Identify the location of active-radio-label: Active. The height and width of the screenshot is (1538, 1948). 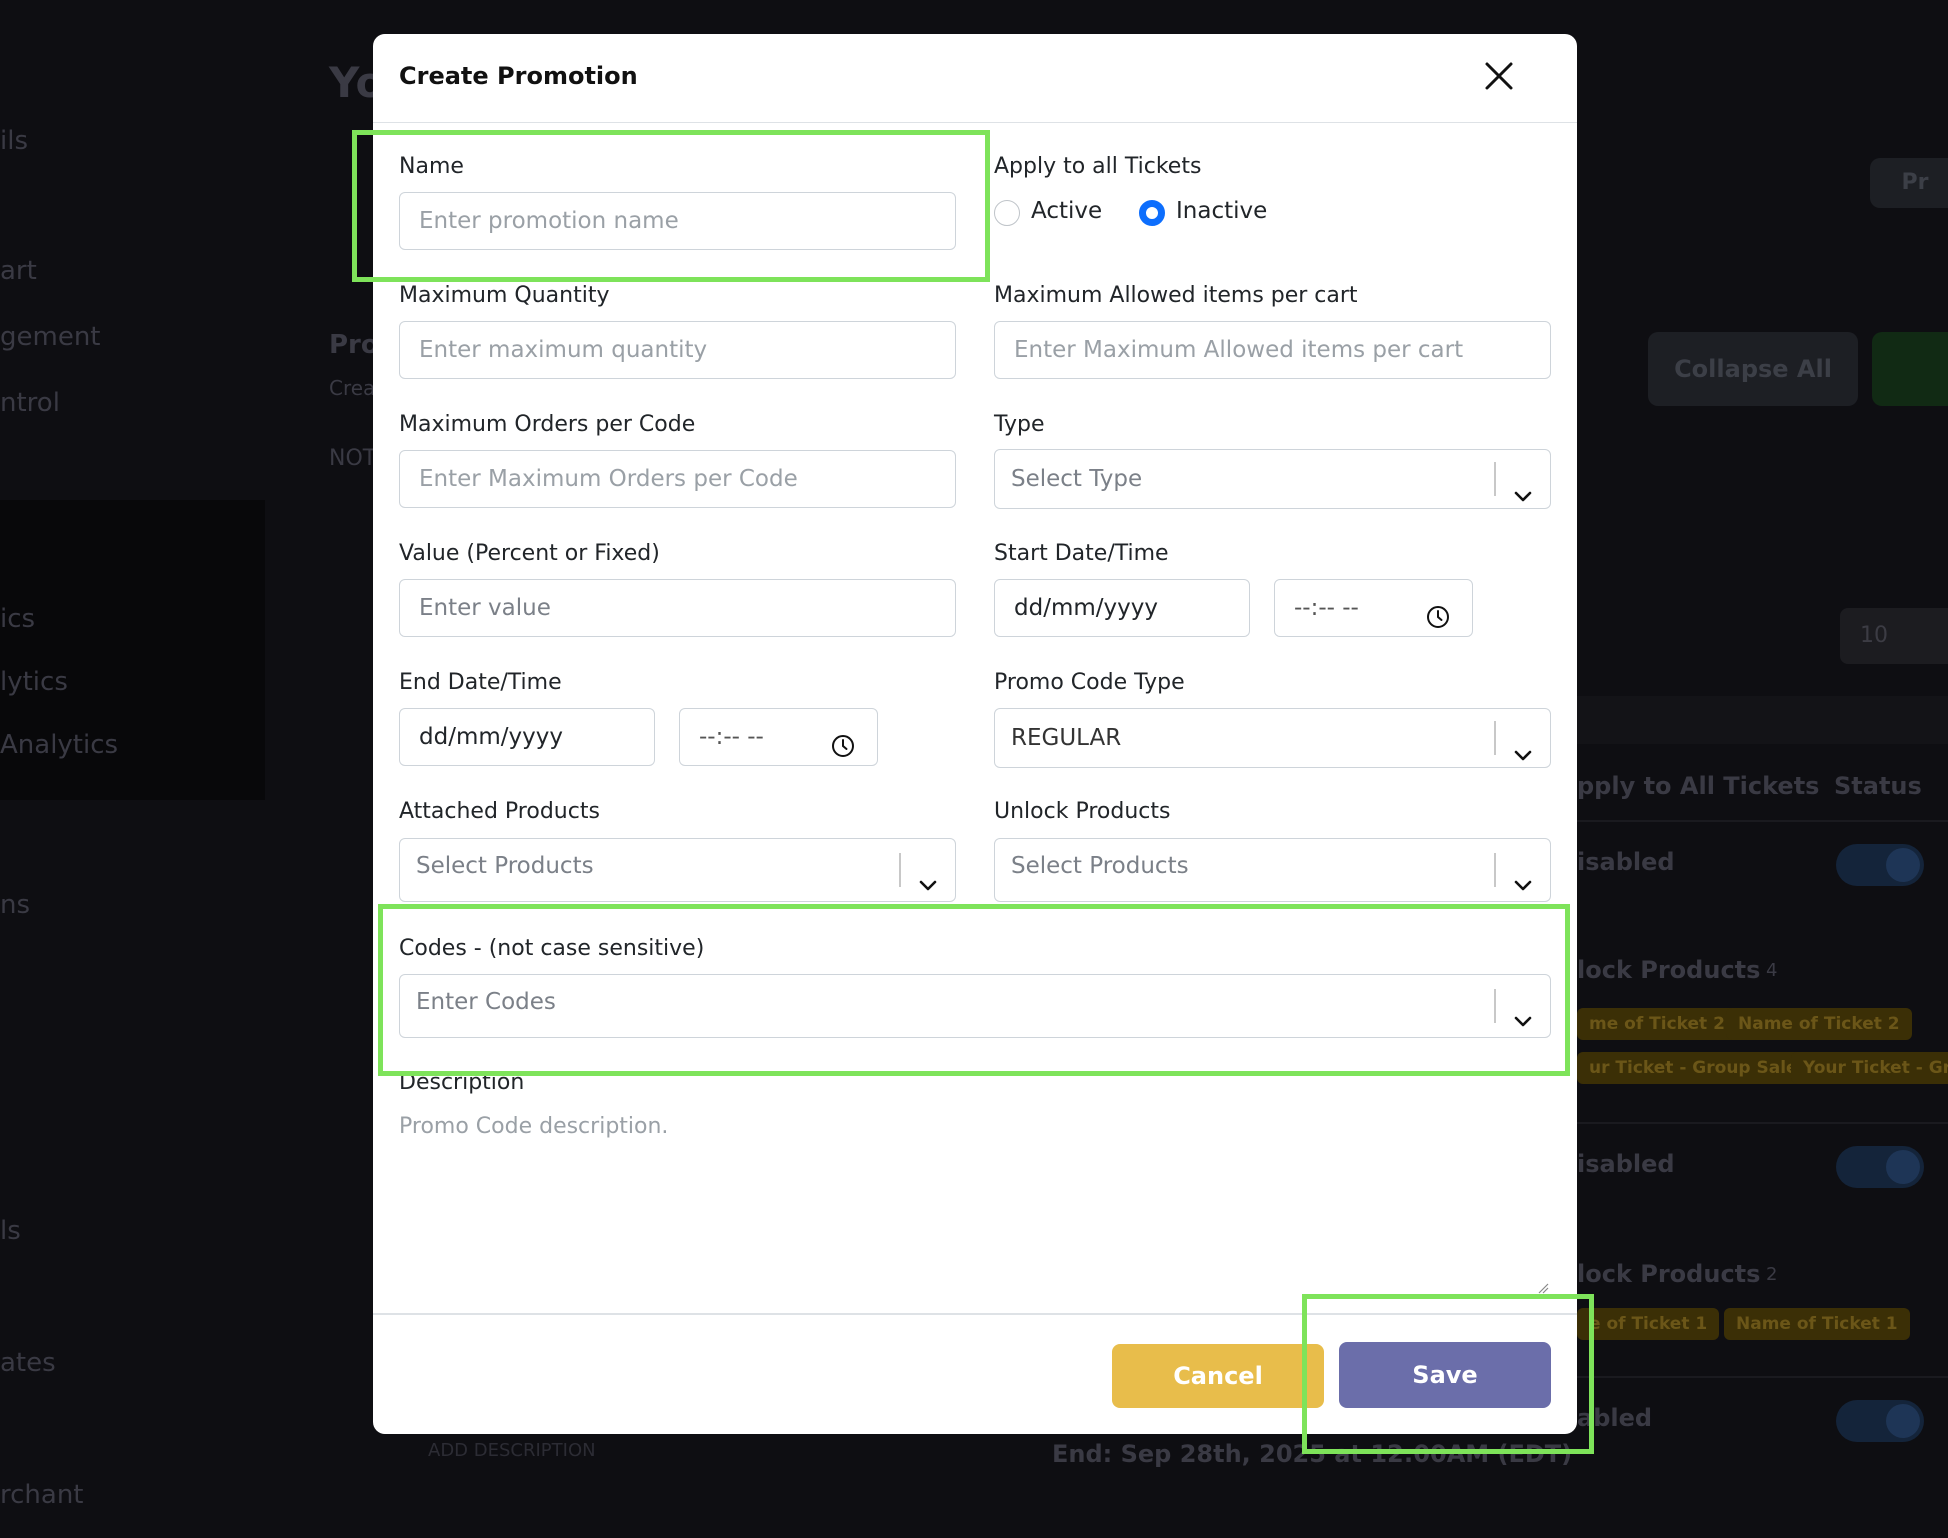
(1066, 211).